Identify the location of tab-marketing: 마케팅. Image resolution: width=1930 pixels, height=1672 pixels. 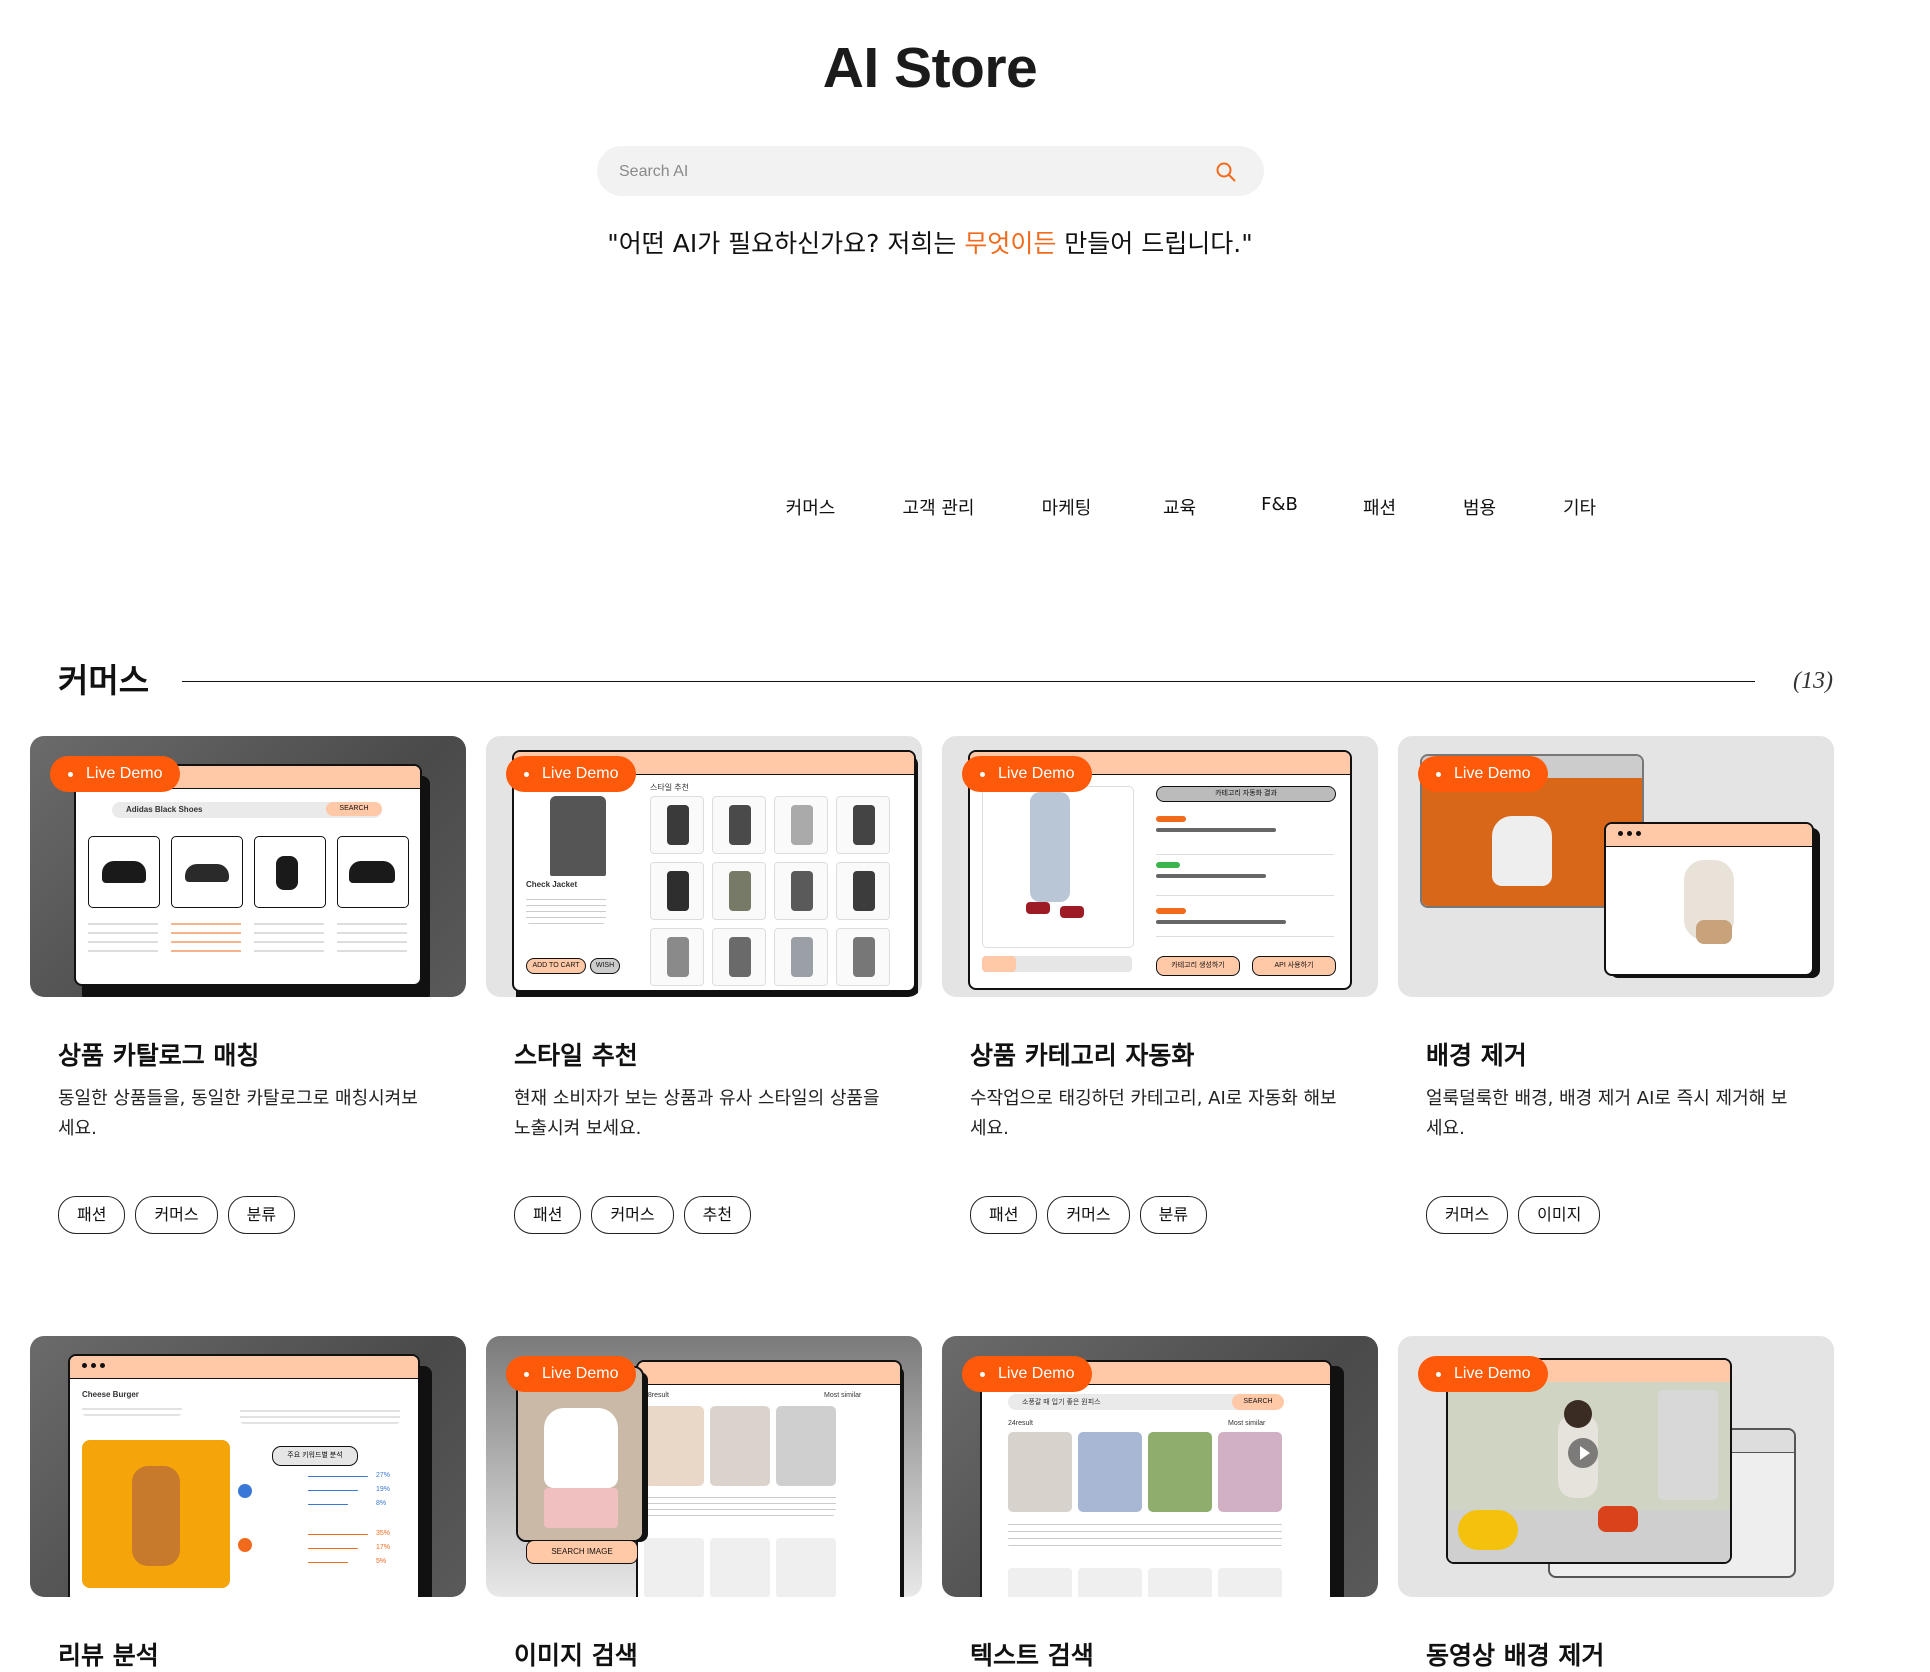
(1067, 507).